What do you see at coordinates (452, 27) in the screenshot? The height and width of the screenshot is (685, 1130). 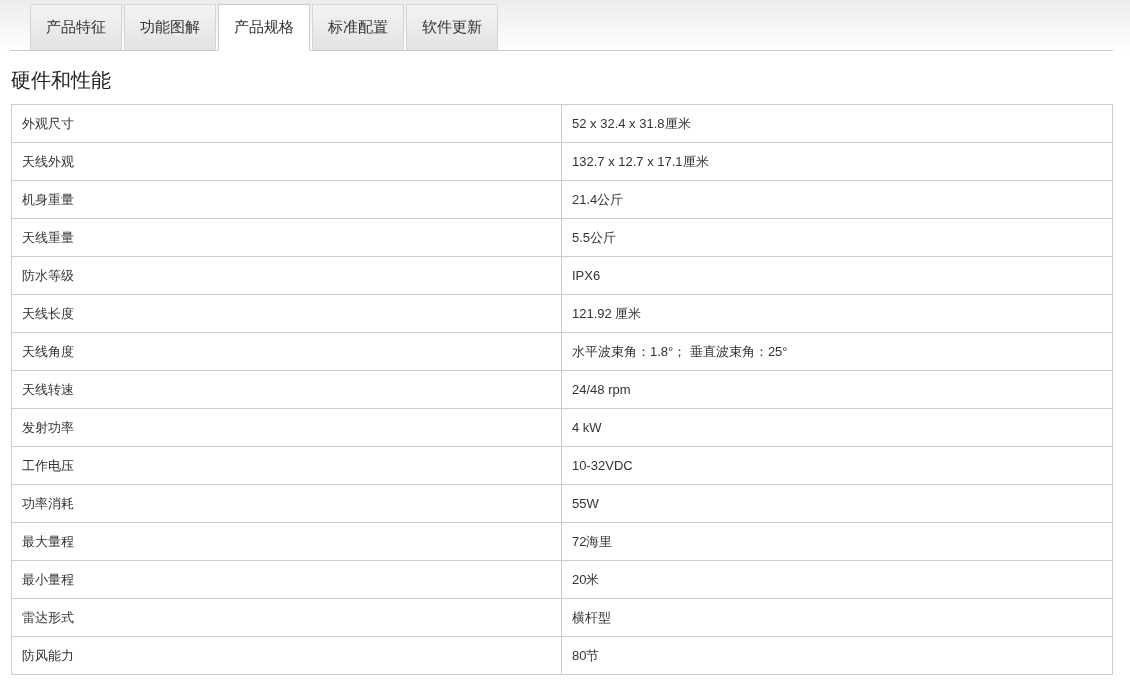 I see `tab: 软件更新` at bounding box center [452, 27].